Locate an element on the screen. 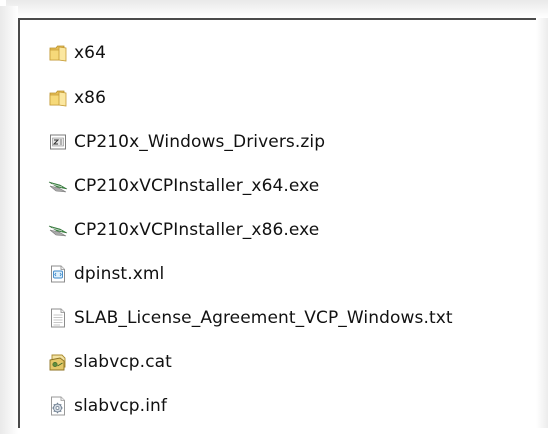 This screenshot has width=548, height=434. file-item-slabvcp-inf: slabvcp.inf is located at coordinates (250, 406).